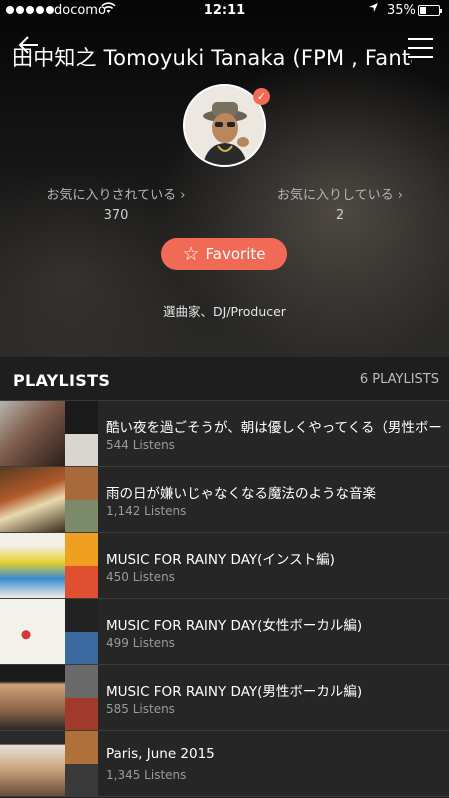 Image resolution: width=449 pixels, height=798 pixels. I want to click on playlists-header: PLAYLISTS 6 PLAYLISTS, so click(224, 379).